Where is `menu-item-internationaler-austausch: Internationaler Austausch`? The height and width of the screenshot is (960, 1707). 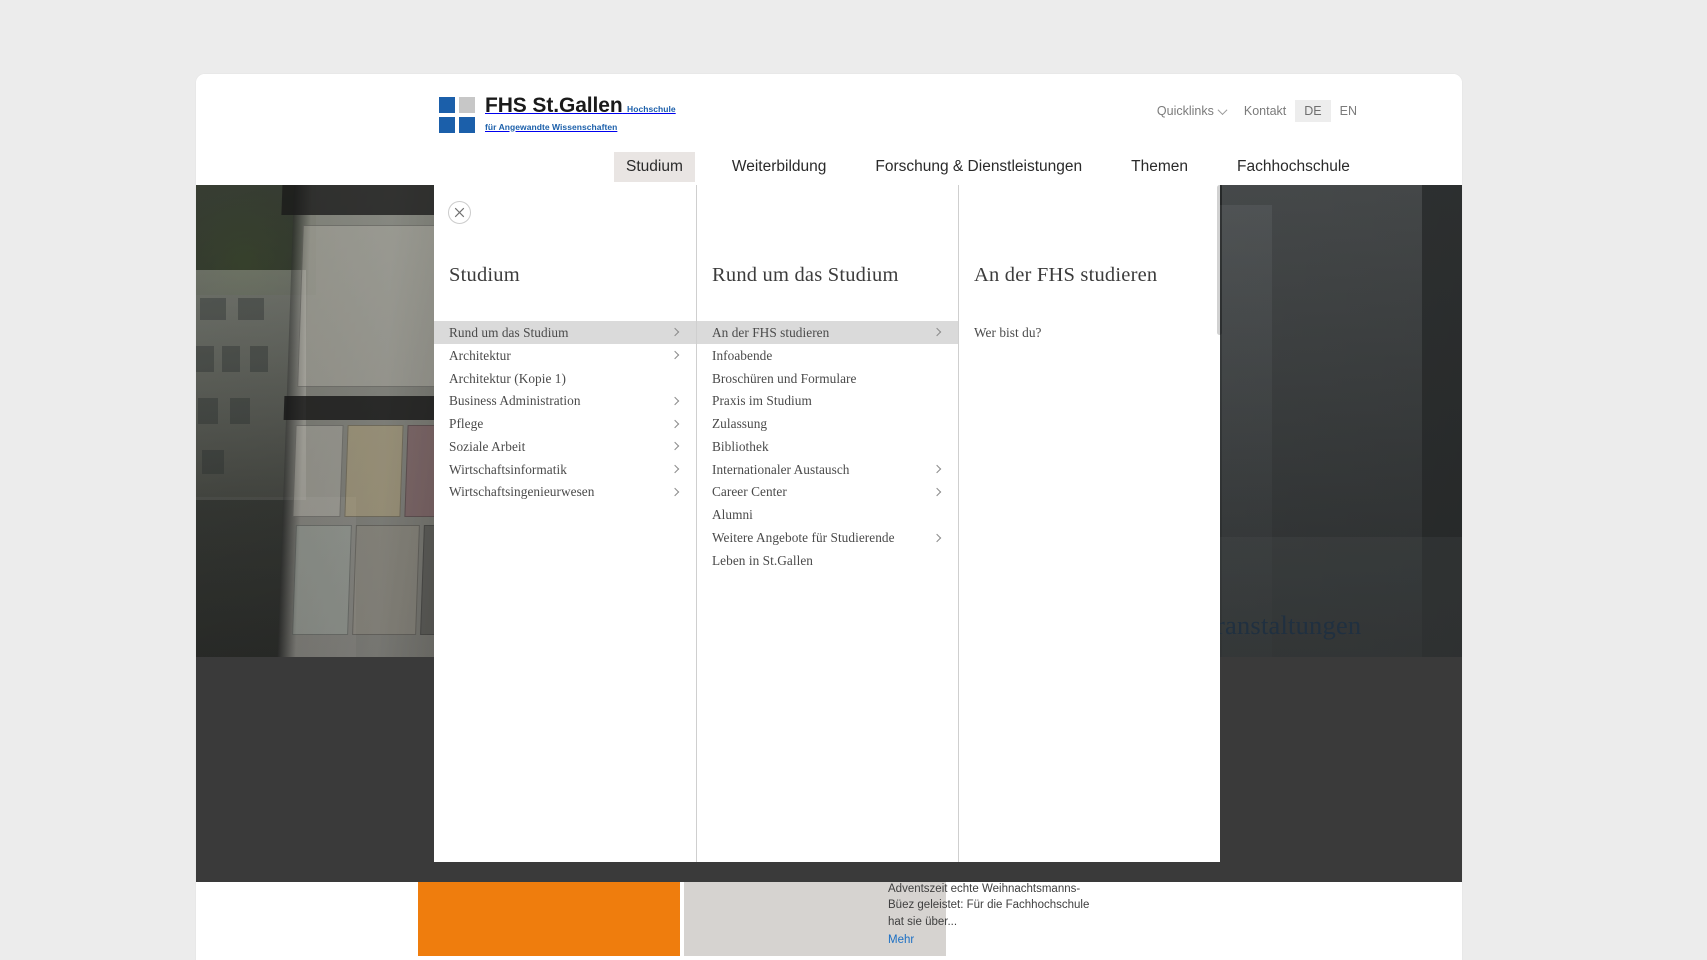
menu-item-internationaler-austausch: Internationaler Austausch is located at coordinates (827, 469).